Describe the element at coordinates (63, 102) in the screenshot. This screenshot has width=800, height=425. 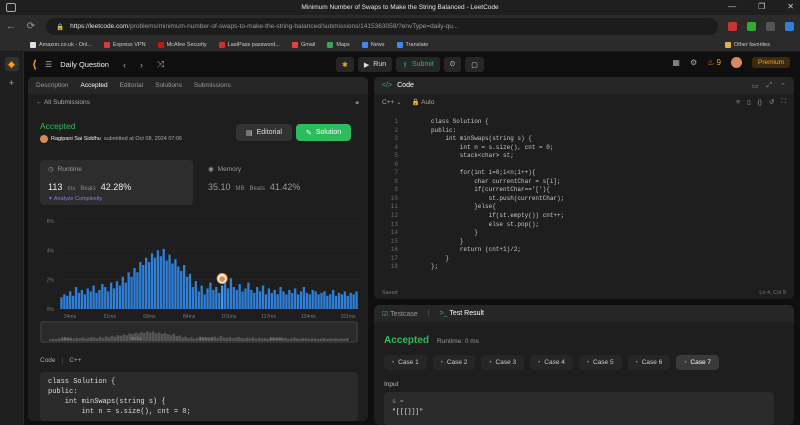
I see `all-submissions-link: ← All Submissions` at that location.